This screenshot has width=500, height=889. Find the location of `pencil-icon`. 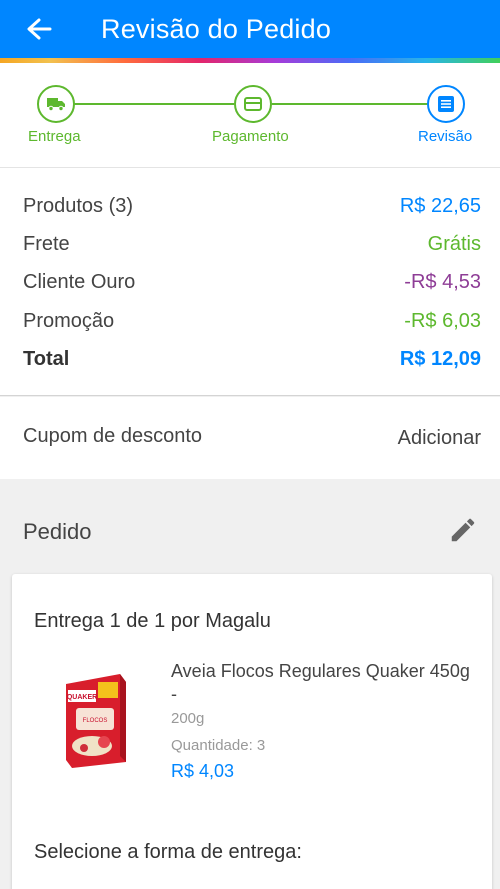

pencil-icon is located at coordinates (463, 530).